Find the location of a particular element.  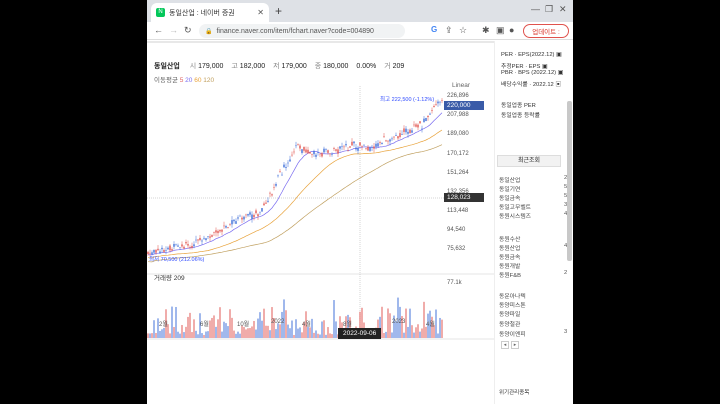

recent-item: 동양이엔피 is located at coordinates (512, 333).